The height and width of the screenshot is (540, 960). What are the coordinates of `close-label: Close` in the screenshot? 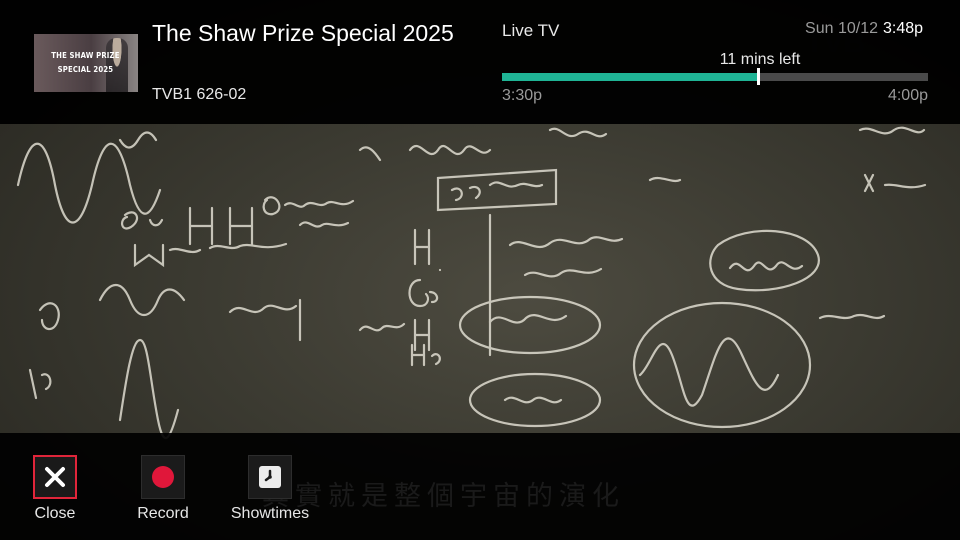 It's located at (55, 513).